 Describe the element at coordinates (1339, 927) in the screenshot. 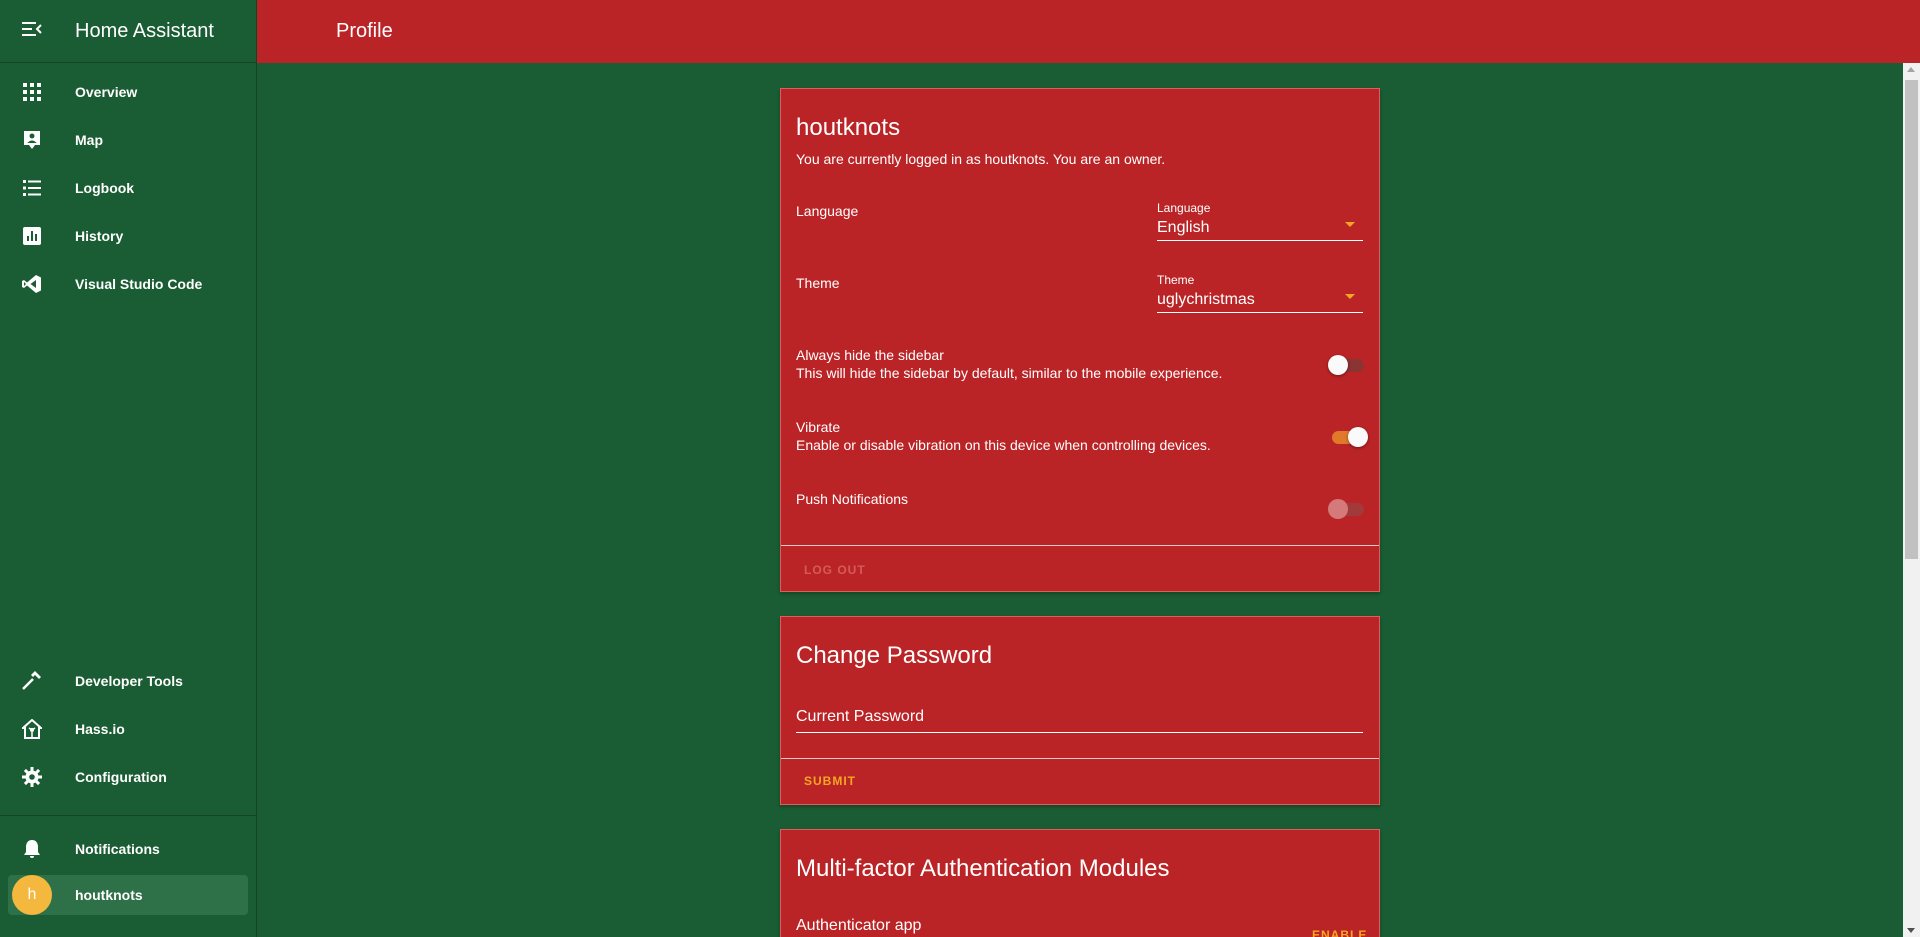

I see `enable-button: ENABLE` at that location.